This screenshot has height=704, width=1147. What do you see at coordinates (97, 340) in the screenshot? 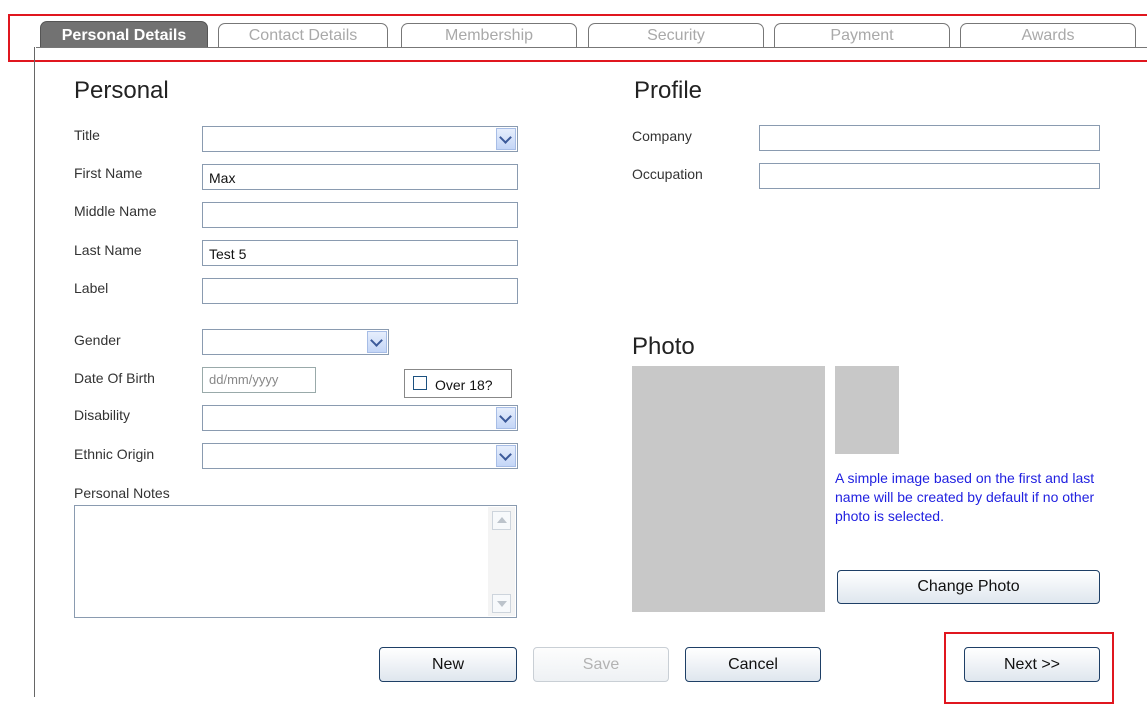
I see `gender-label: Gender` at bounding box center [97, 340].